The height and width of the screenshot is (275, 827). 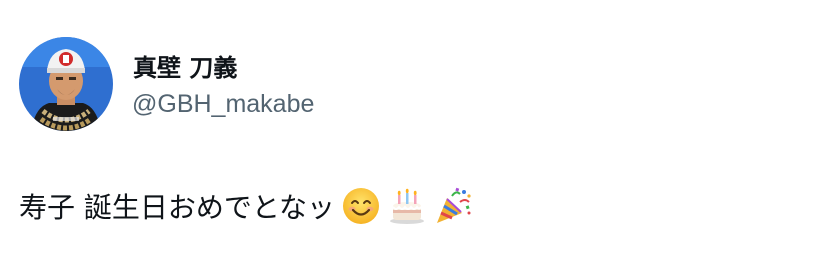 I want to click on user-handle: @GBH_makabe, so click(x=223, y=104).